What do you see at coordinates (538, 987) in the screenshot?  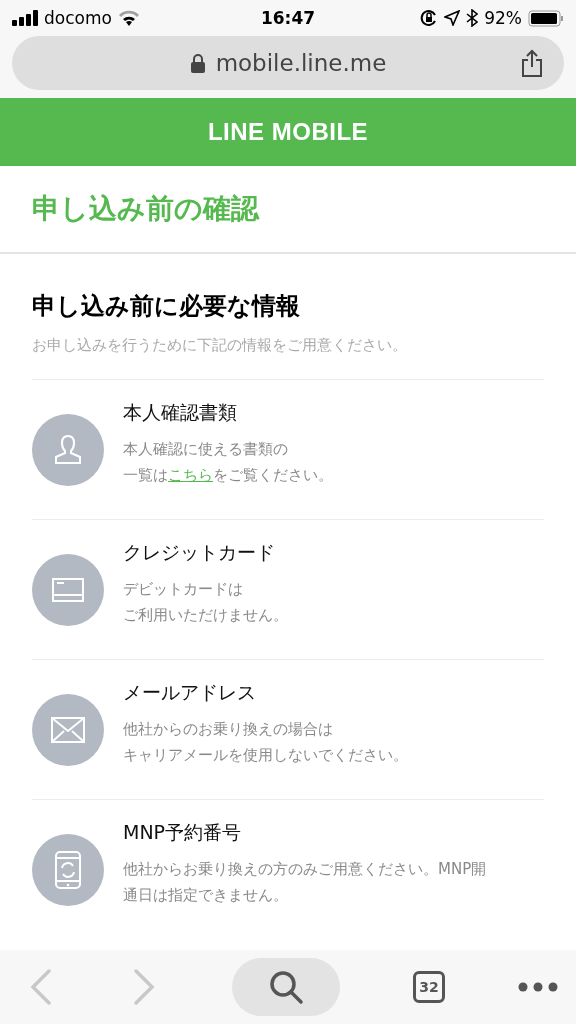 I see `more-icon` at bounding box center [538, 987].